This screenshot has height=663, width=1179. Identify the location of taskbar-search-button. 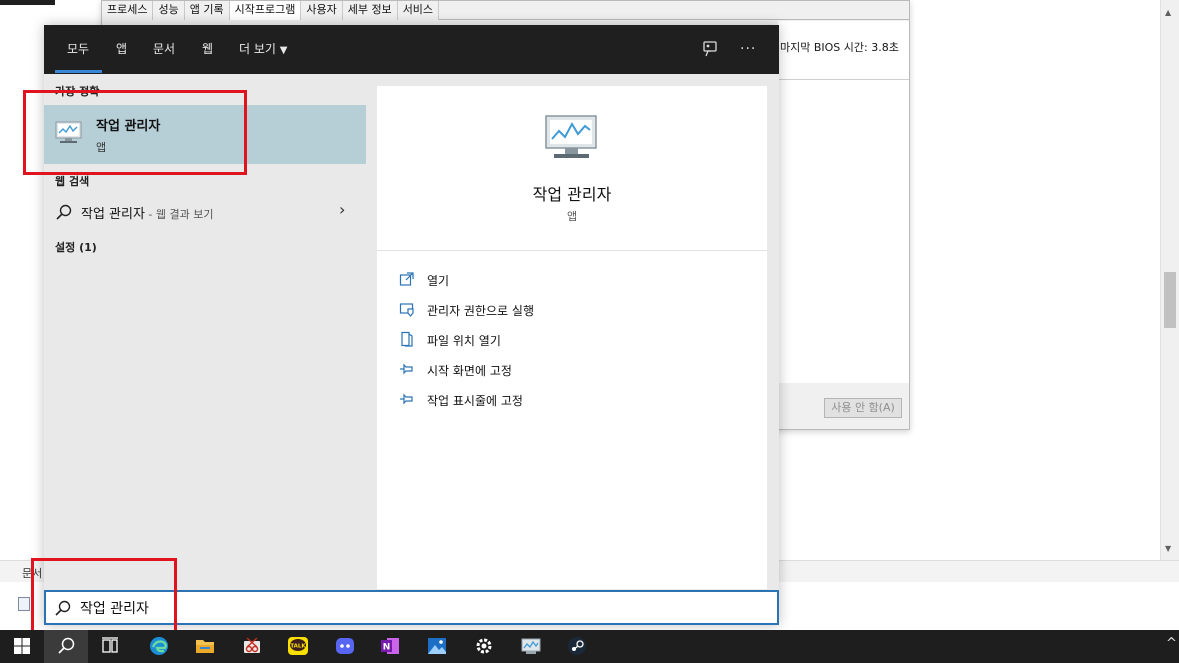
(66, 646).